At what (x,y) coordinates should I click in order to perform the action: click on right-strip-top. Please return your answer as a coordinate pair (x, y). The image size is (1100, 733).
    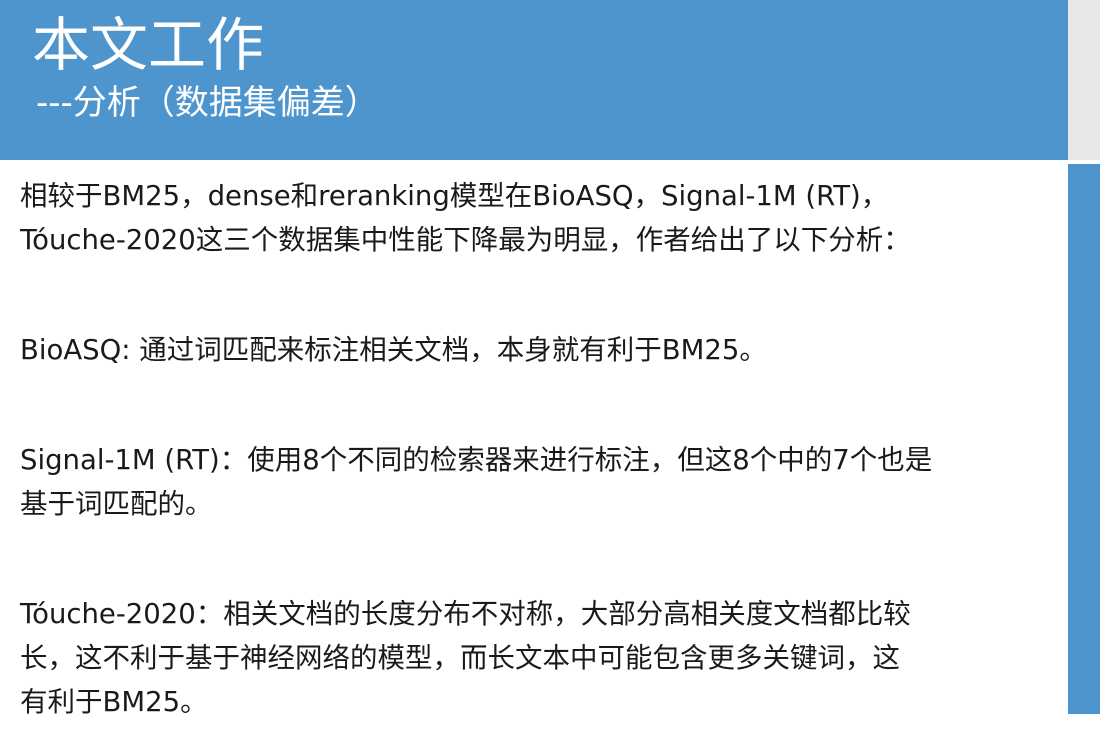
    Looking at the image, I should click on (1084, 80).